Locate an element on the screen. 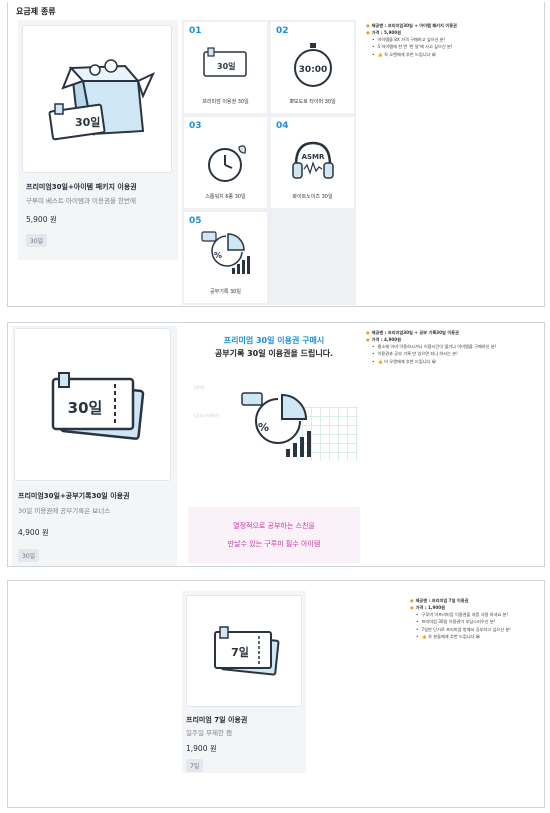 This screenshot has height=813, width=550. card-subtitle: 일주일 무제한 캠 is located at coordinates (209, 733).